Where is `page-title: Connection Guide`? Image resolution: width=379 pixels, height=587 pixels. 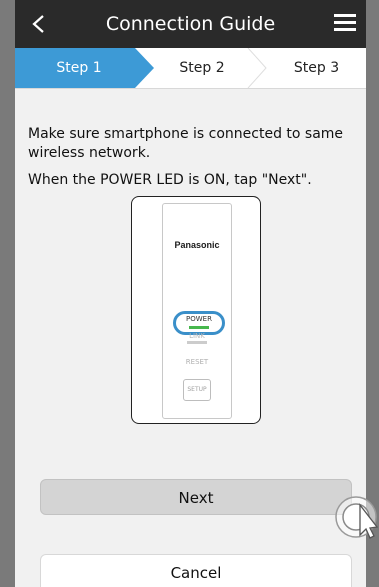
page-title: Connection Guide is located at coordinates (190, 24).